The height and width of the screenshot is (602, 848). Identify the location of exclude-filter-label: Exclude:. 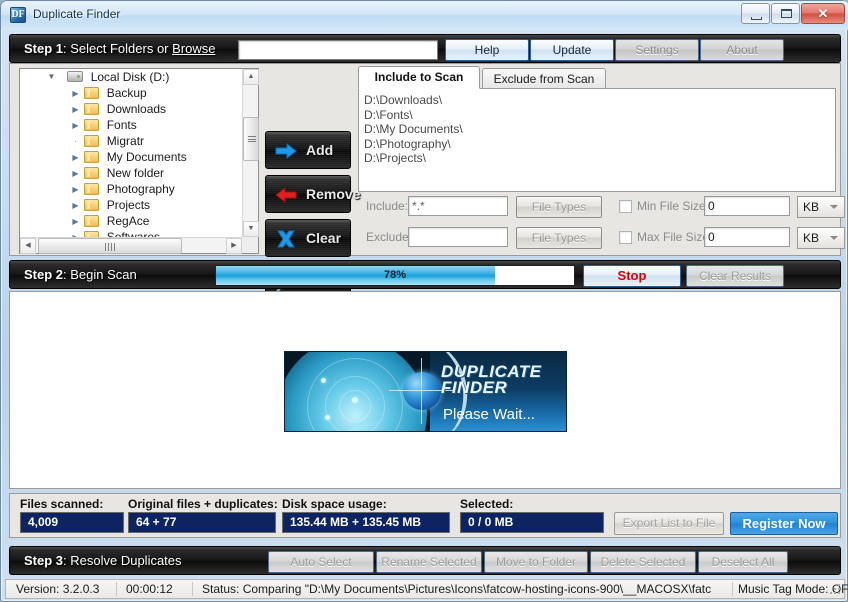
(389, 237).